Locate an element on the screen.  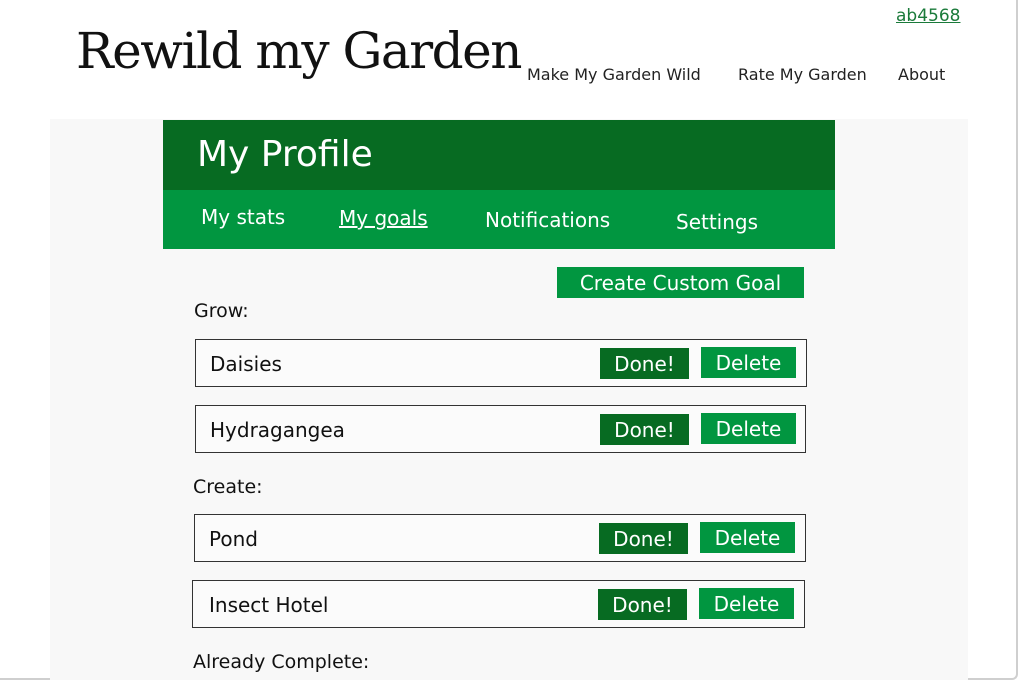
profile-header: My Profile is located at coordinates (499, 155).